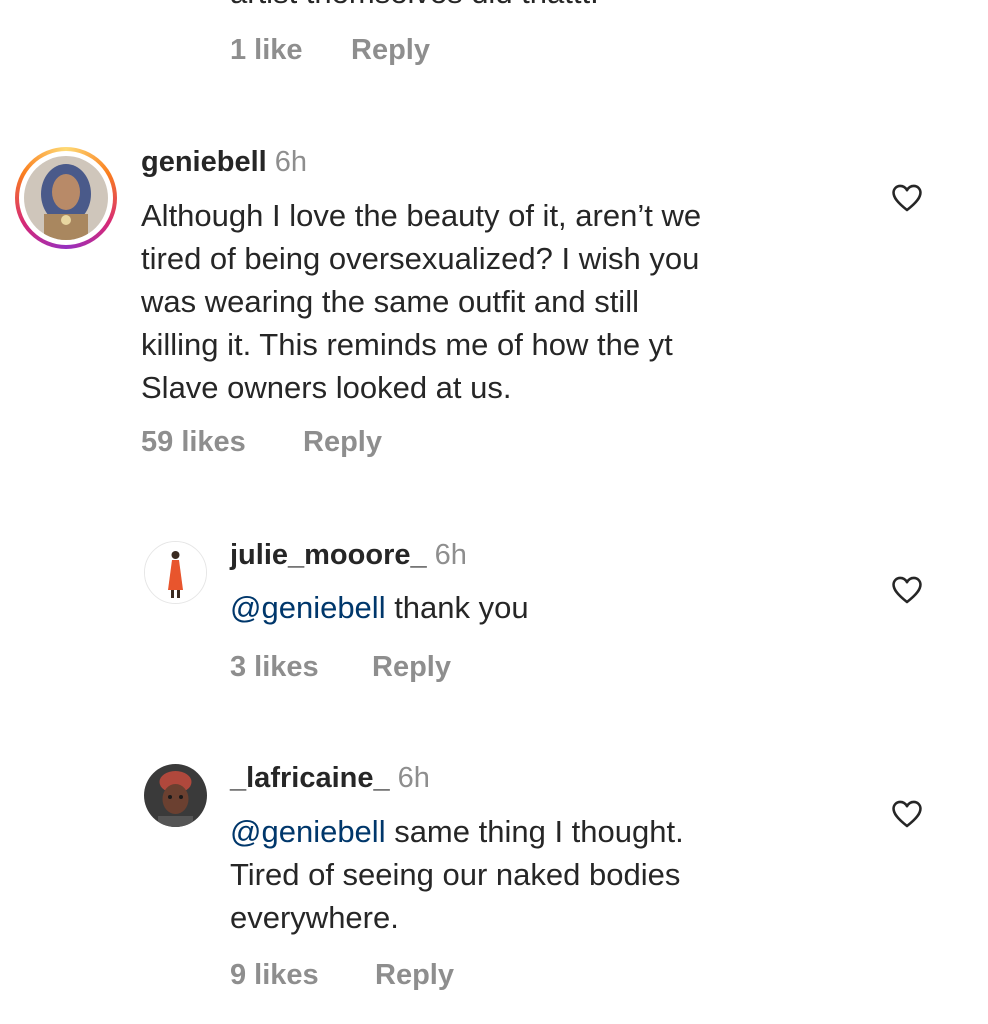  Describe the element at coordinates (390, 301) in the screenshot. I see `comment-line: was wearing the same outfit and still` at that location.